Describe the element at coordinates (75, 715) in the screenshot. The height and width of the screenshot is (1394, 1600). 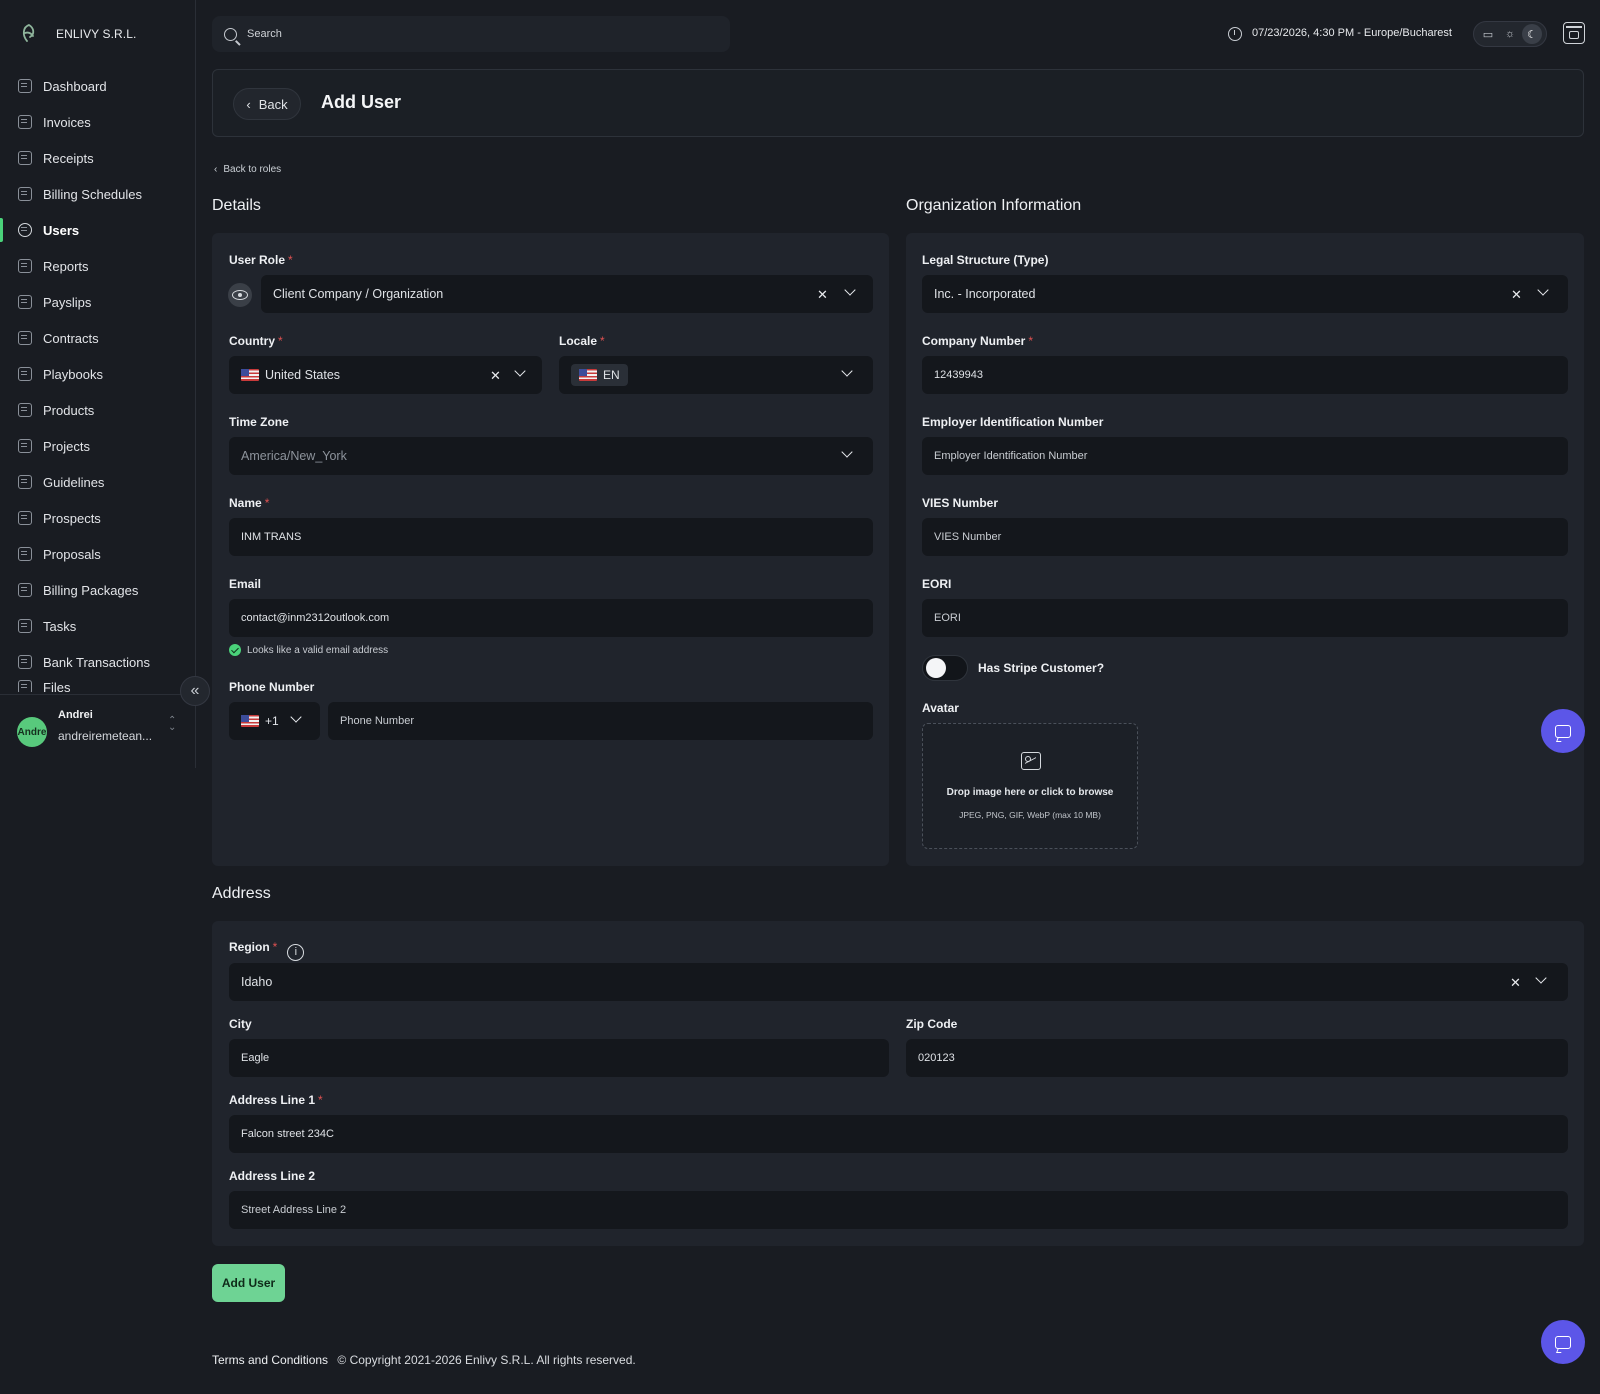
I see `user-name: Andrei` at that location.